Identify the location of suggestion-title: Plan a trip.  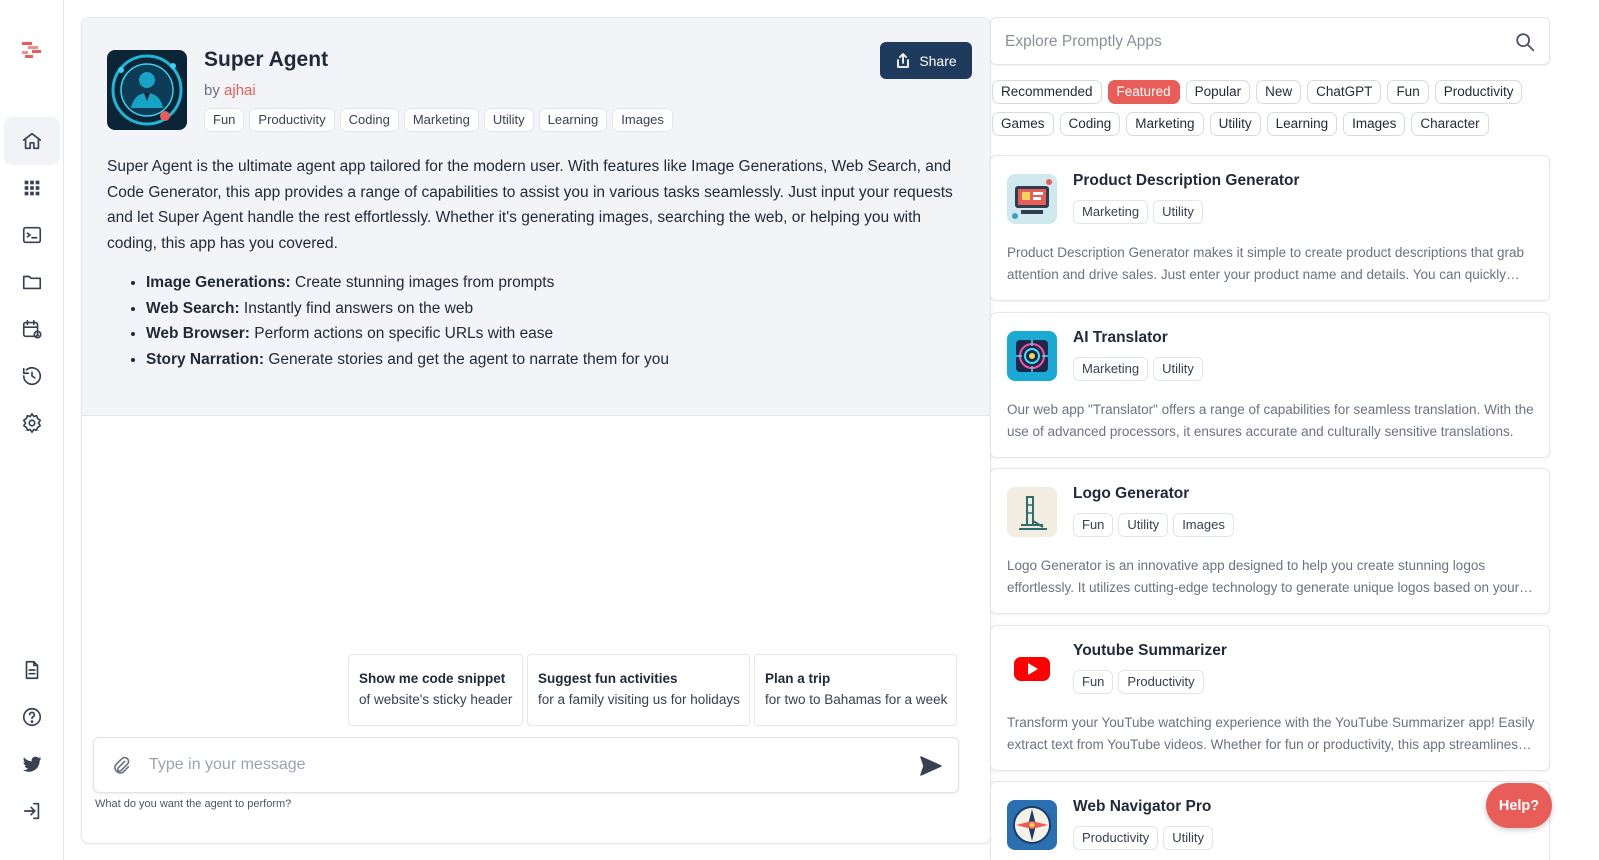
(798, 678).